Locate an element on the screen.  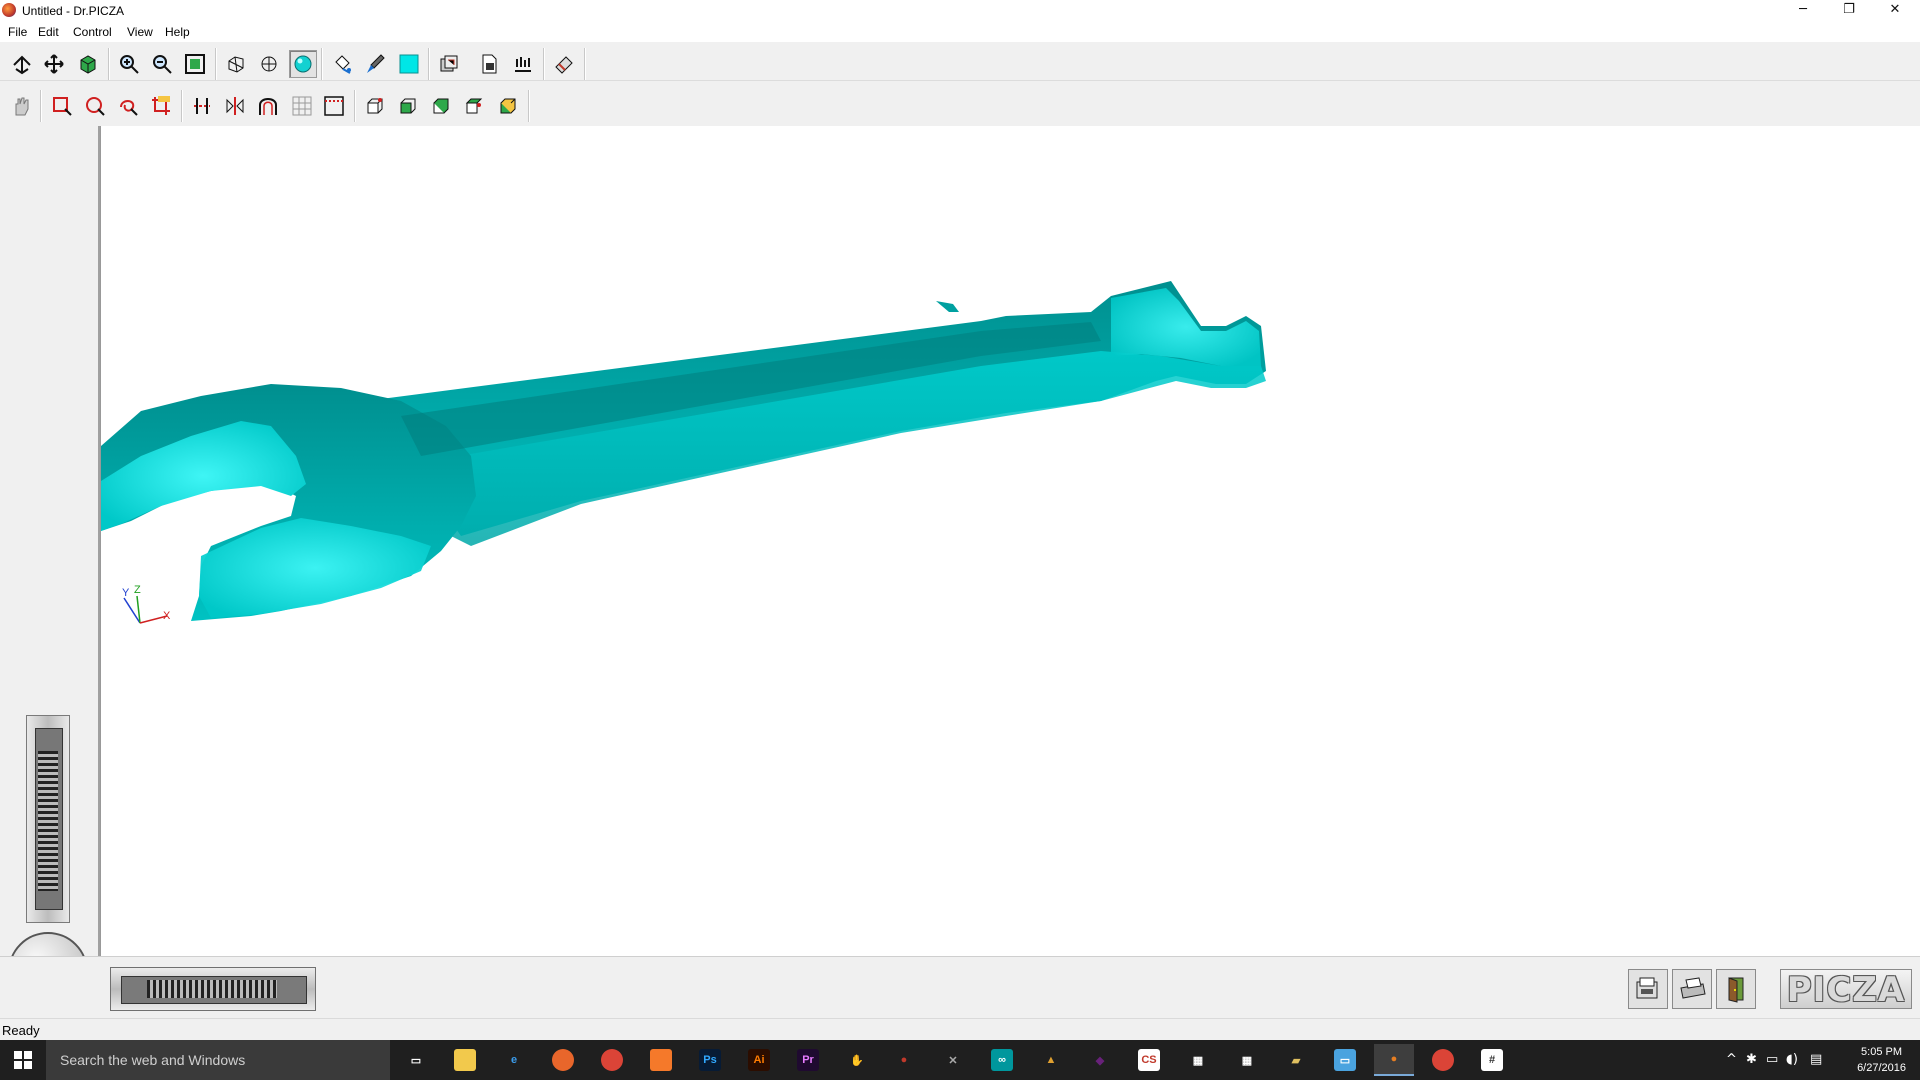
cube-view-button is located at coordinates (88, 64).